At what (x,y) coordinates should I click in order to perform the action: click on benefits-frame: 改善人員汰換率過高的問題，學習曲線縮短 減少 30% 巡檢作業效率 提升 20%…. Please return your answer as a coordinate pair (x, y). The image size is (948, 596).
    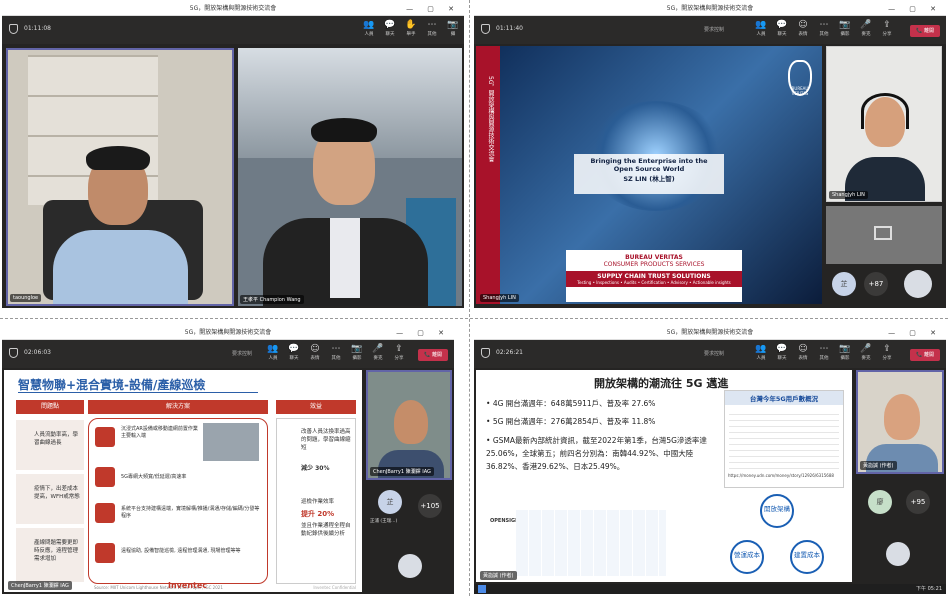
    Looking at the image, I should click on (316, 501).